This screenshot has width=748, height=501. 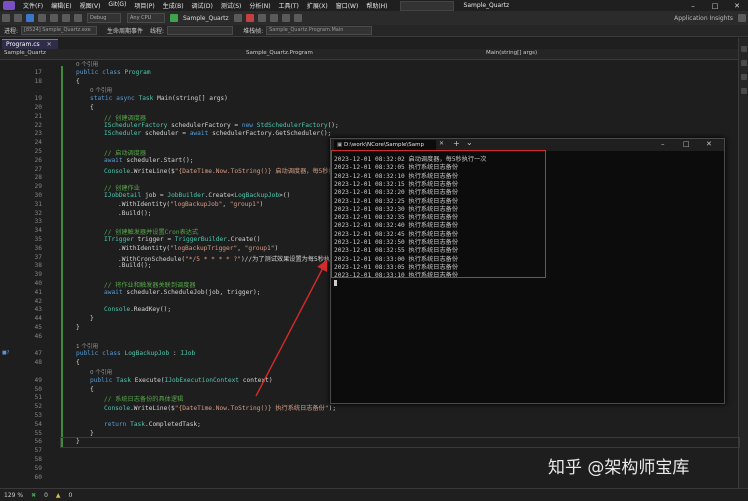 What do you see at coordinates (619, 468) in the screenshot?
I see `watermark: 知乎 @架构师宝库` at bounding box center [619, 468].